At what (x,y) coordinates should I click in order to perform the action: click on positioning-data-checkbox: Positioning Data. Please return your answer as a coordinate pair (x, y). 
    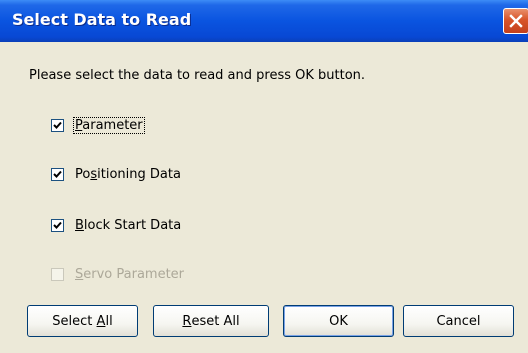
    Looking at the image, I should click on (116, 174).